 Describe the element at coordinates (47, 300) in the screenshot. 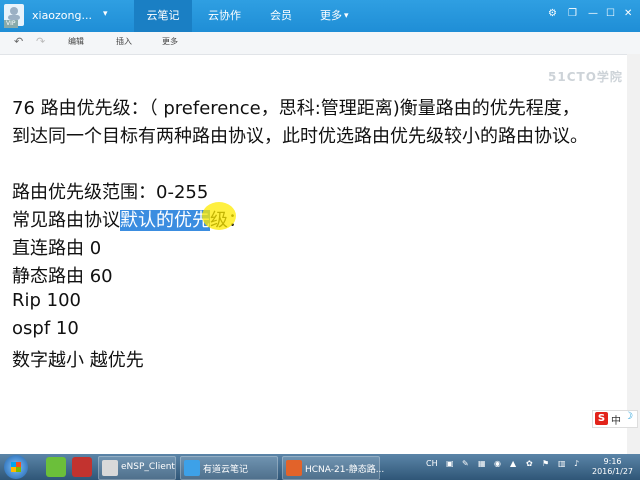

I see `note-line: Rip 100` at that location.